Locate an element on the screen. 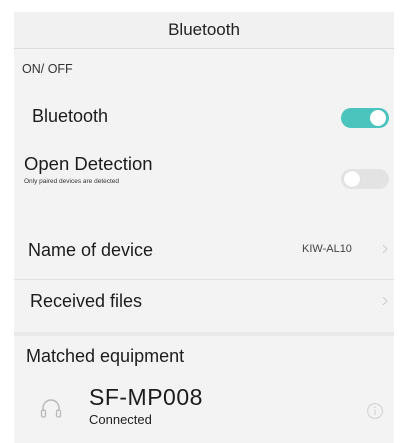 The image size is (408, 443). headphones-icon is located at coordinates (51, 408).